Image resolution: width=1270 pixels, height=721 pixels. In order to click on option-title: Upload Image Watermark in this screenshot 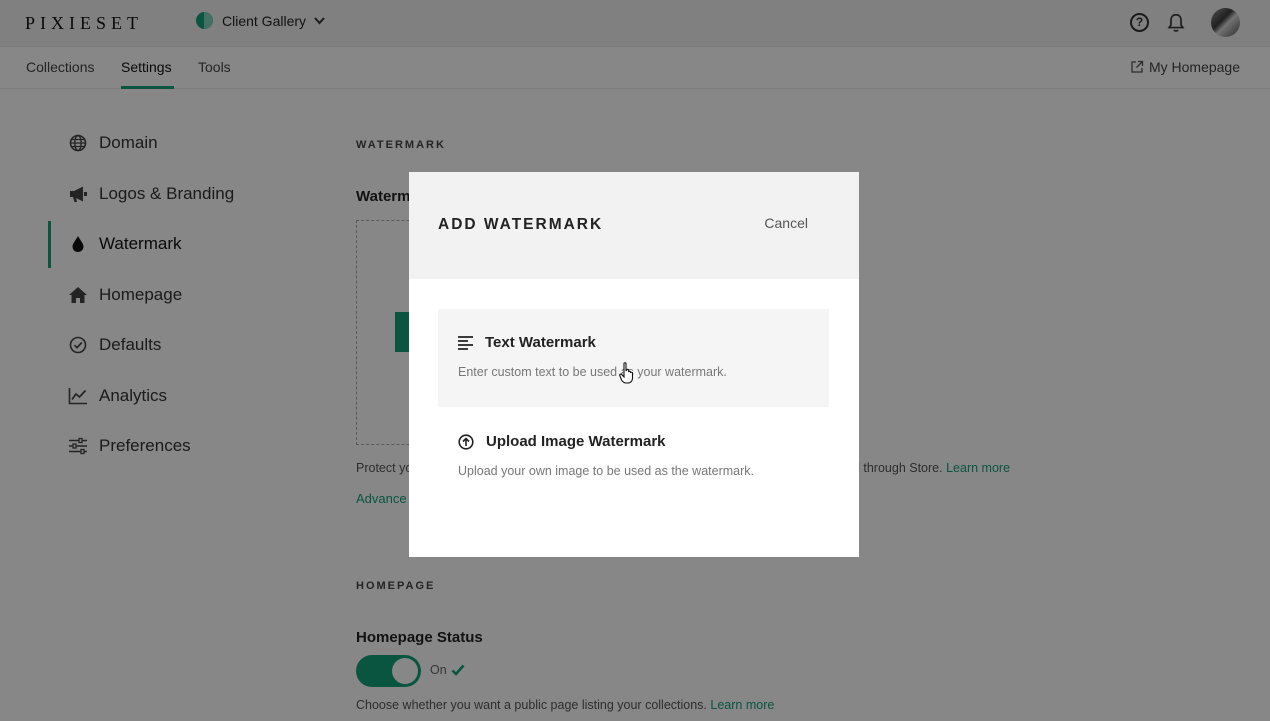, I will do `click(576, 441)`.